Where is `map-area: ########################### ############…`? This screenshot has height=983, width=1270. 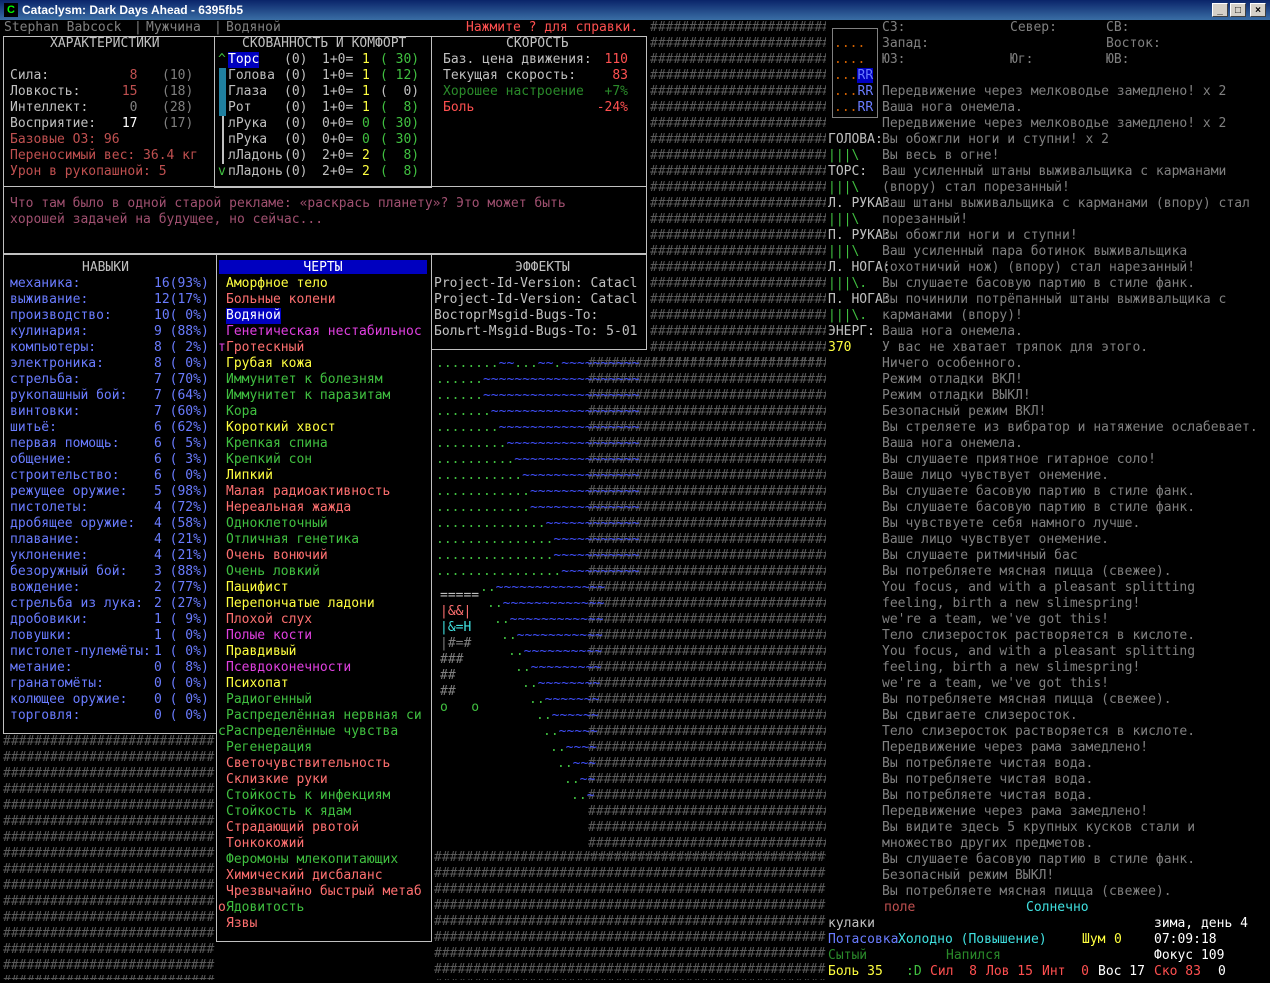
map-area: ########################### ############… is located at coordinates (109, 857).